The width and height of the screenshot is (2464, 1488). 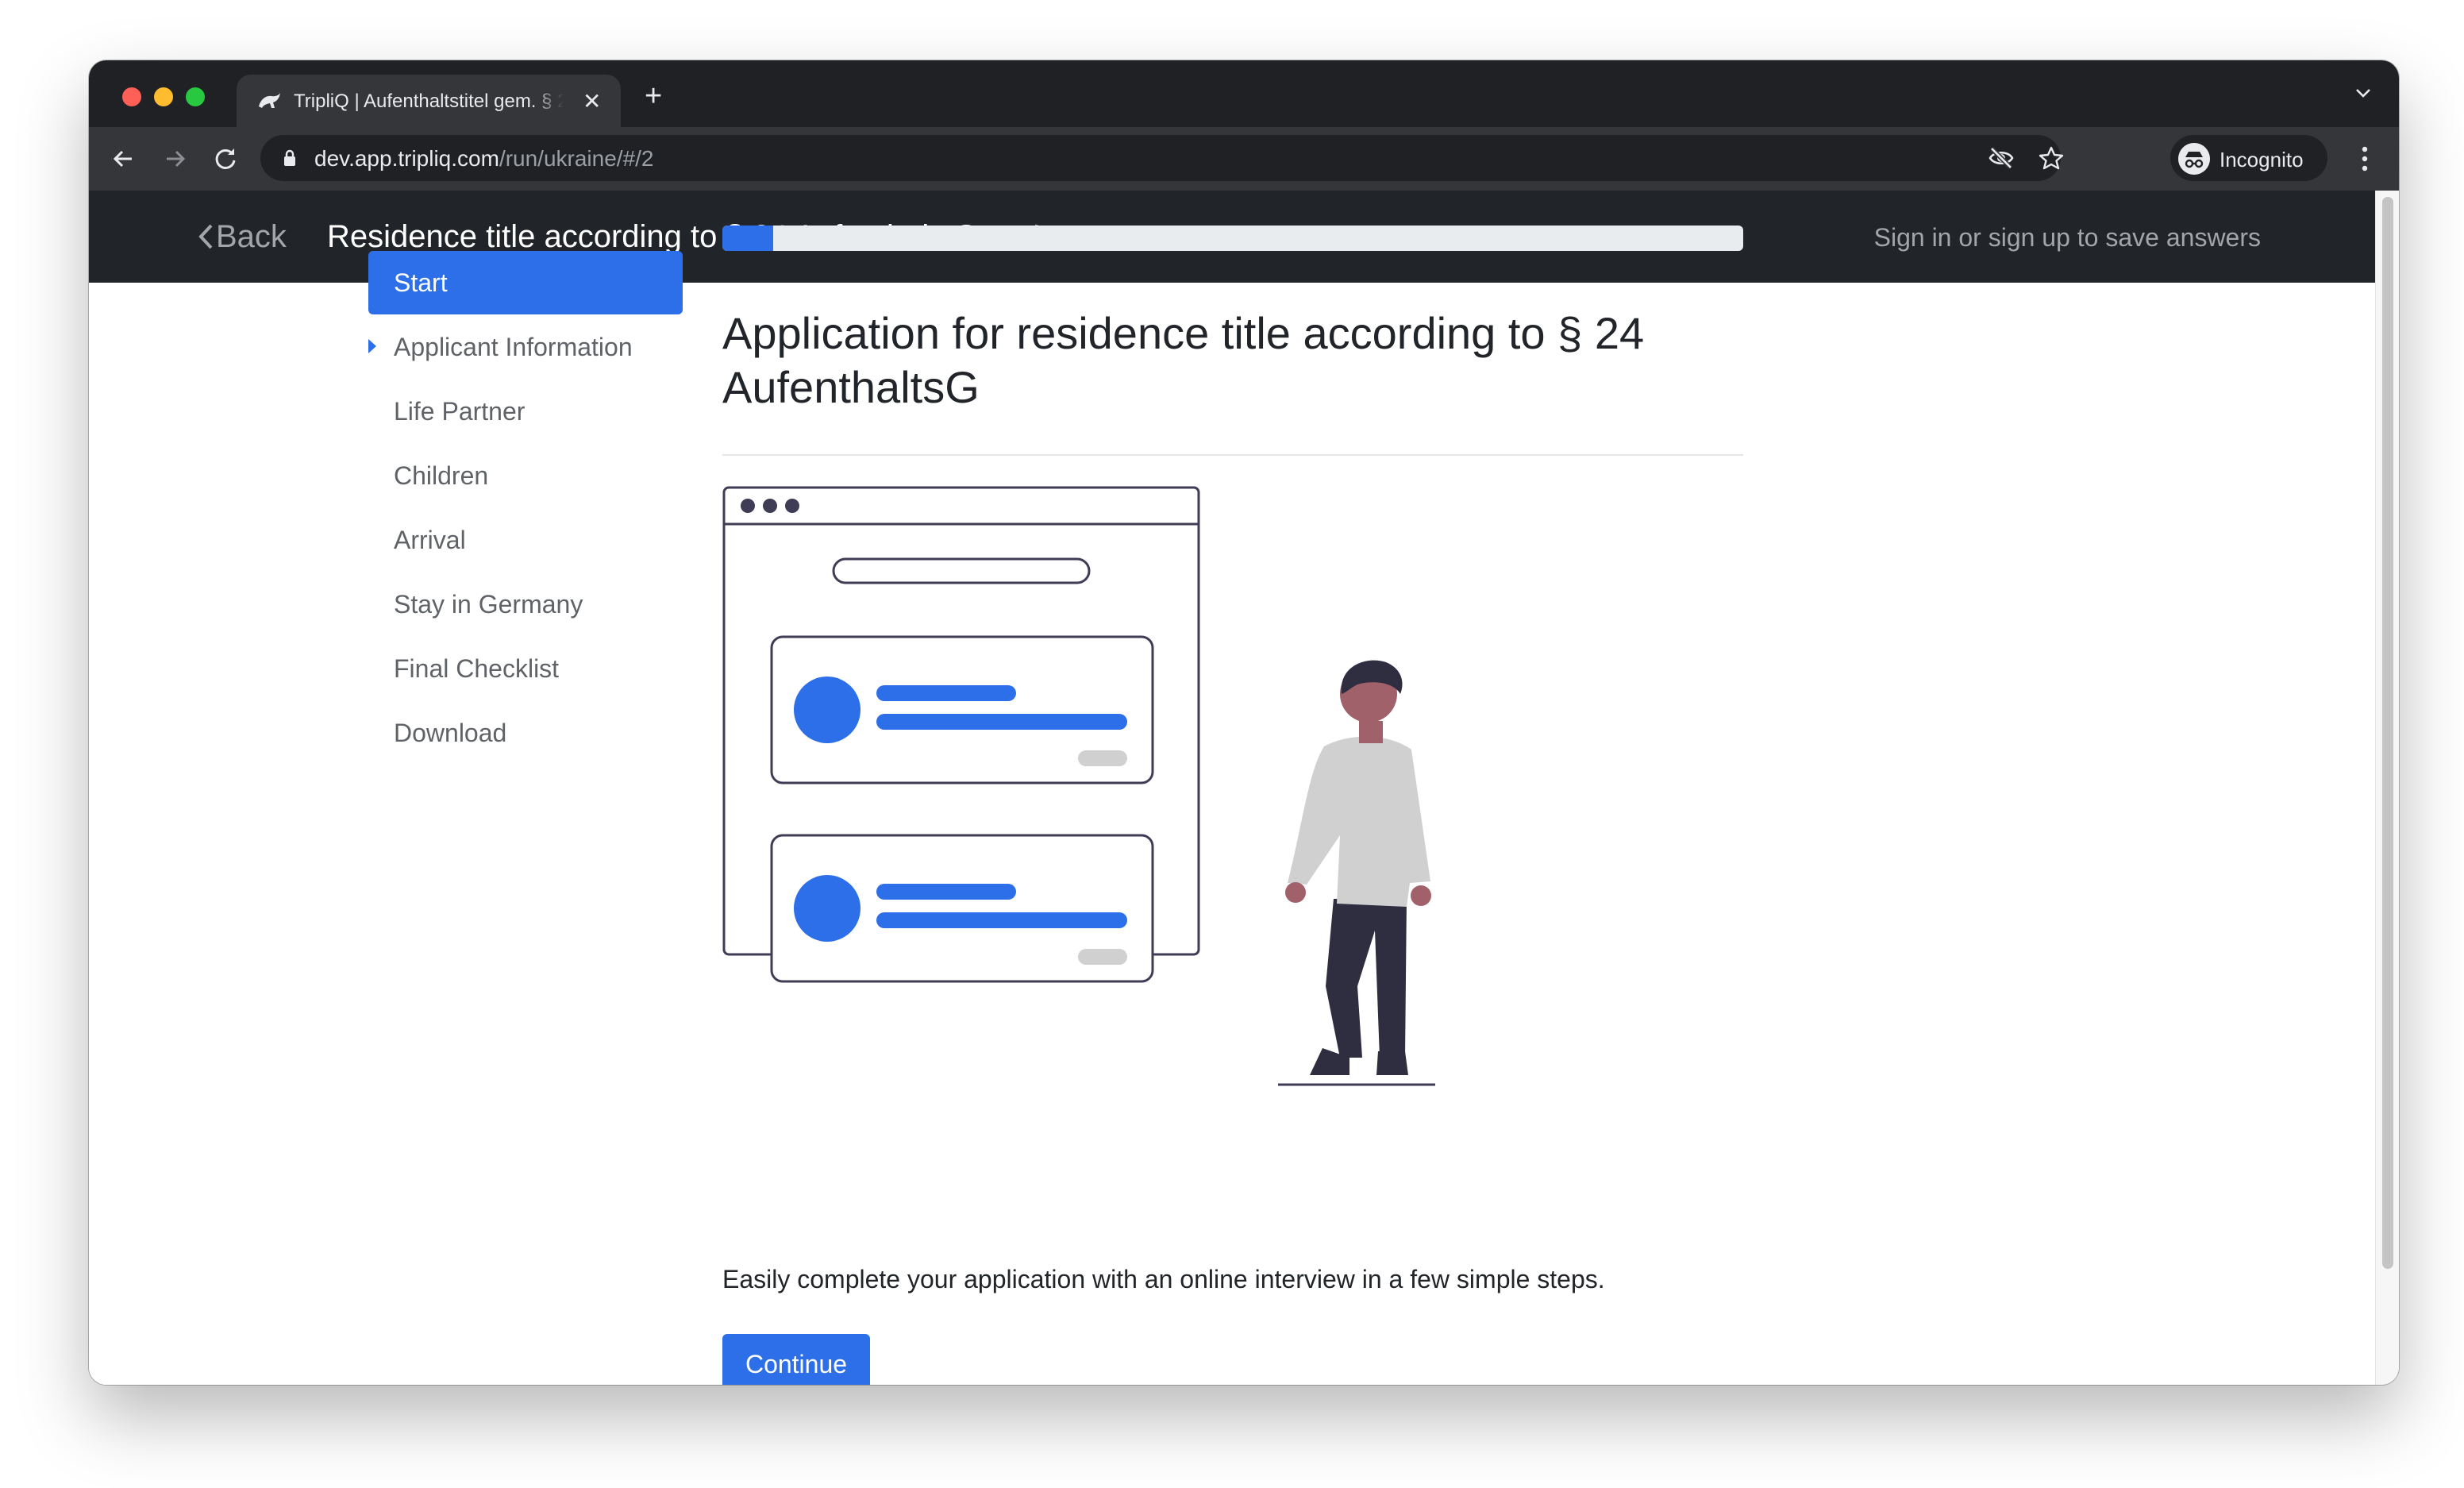 What do you see at coordinates (421, 282) in the screenshot?
I see `sidebar-item-label: Start` at bounding box center [421, 282].